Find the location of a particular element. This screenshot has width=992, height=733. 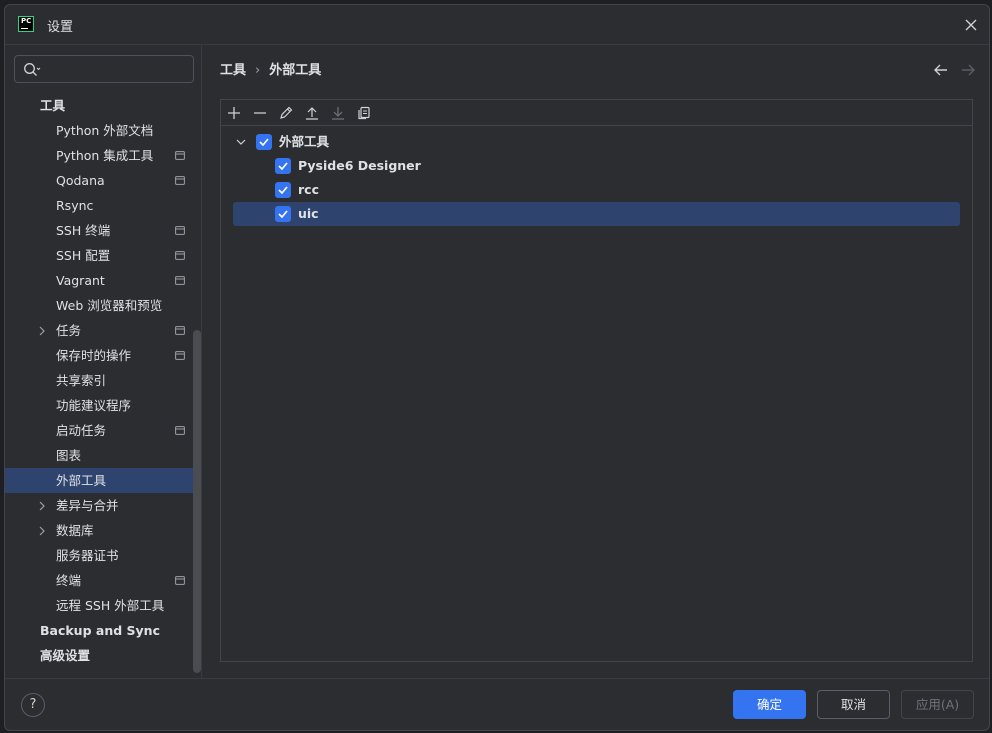

move-up-icon is located at coordinates (312, 113).